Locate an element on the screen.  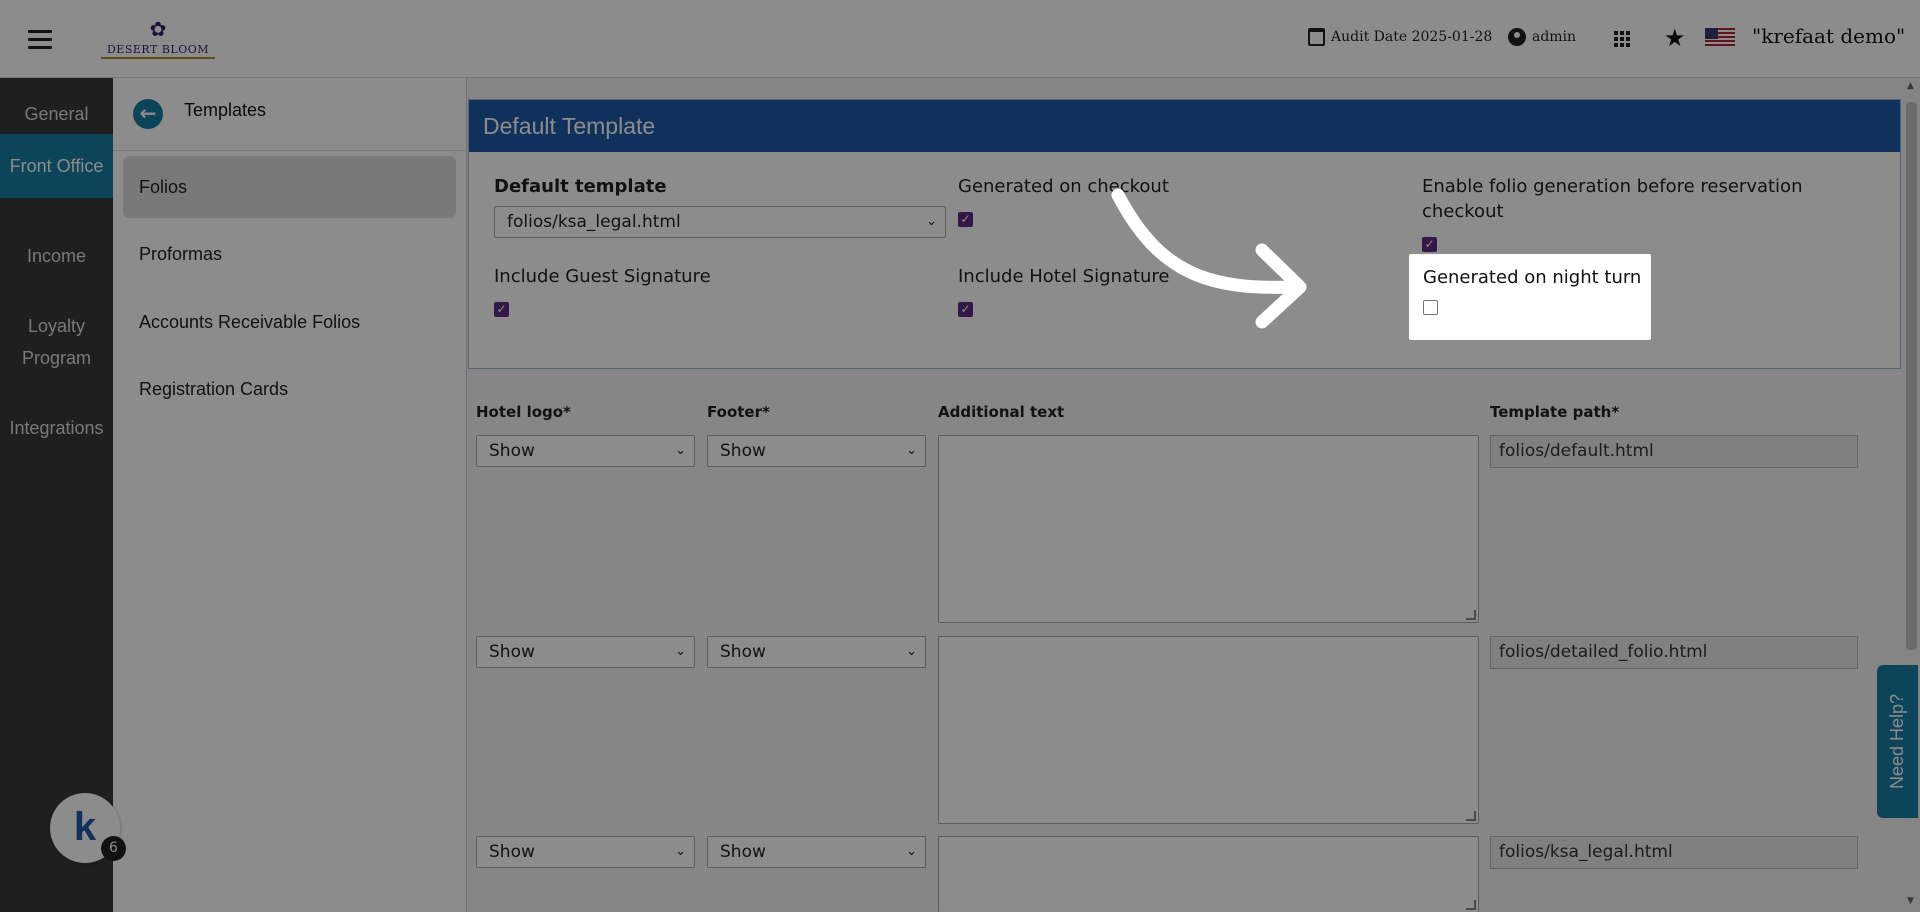
hotel-signature-checkbox: ✓ is located at coordinates (965, 309).